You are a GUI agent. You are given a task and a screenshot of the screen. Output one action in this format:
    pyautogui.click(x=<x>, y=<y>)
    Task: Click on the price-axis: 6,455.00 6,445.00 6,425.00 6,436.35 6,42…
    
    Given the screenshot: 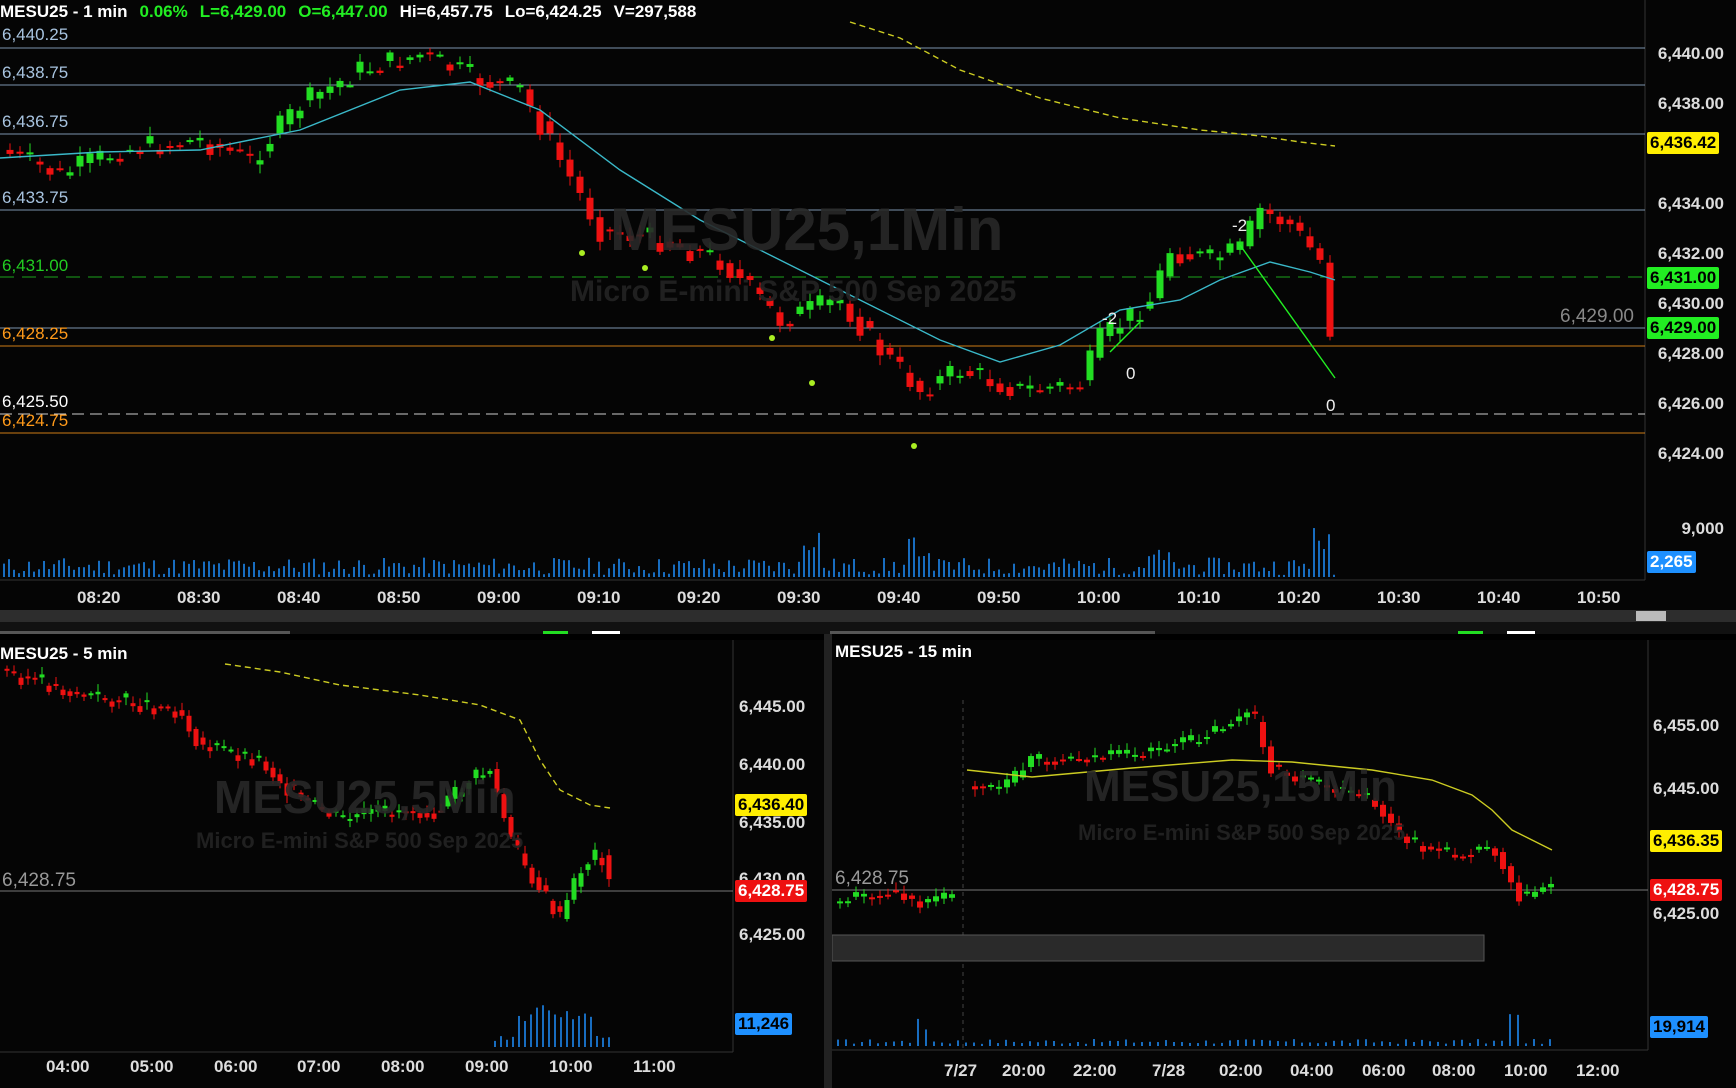 What is the action you would take?
    pyautogui.click(x=1692, y=864)
    